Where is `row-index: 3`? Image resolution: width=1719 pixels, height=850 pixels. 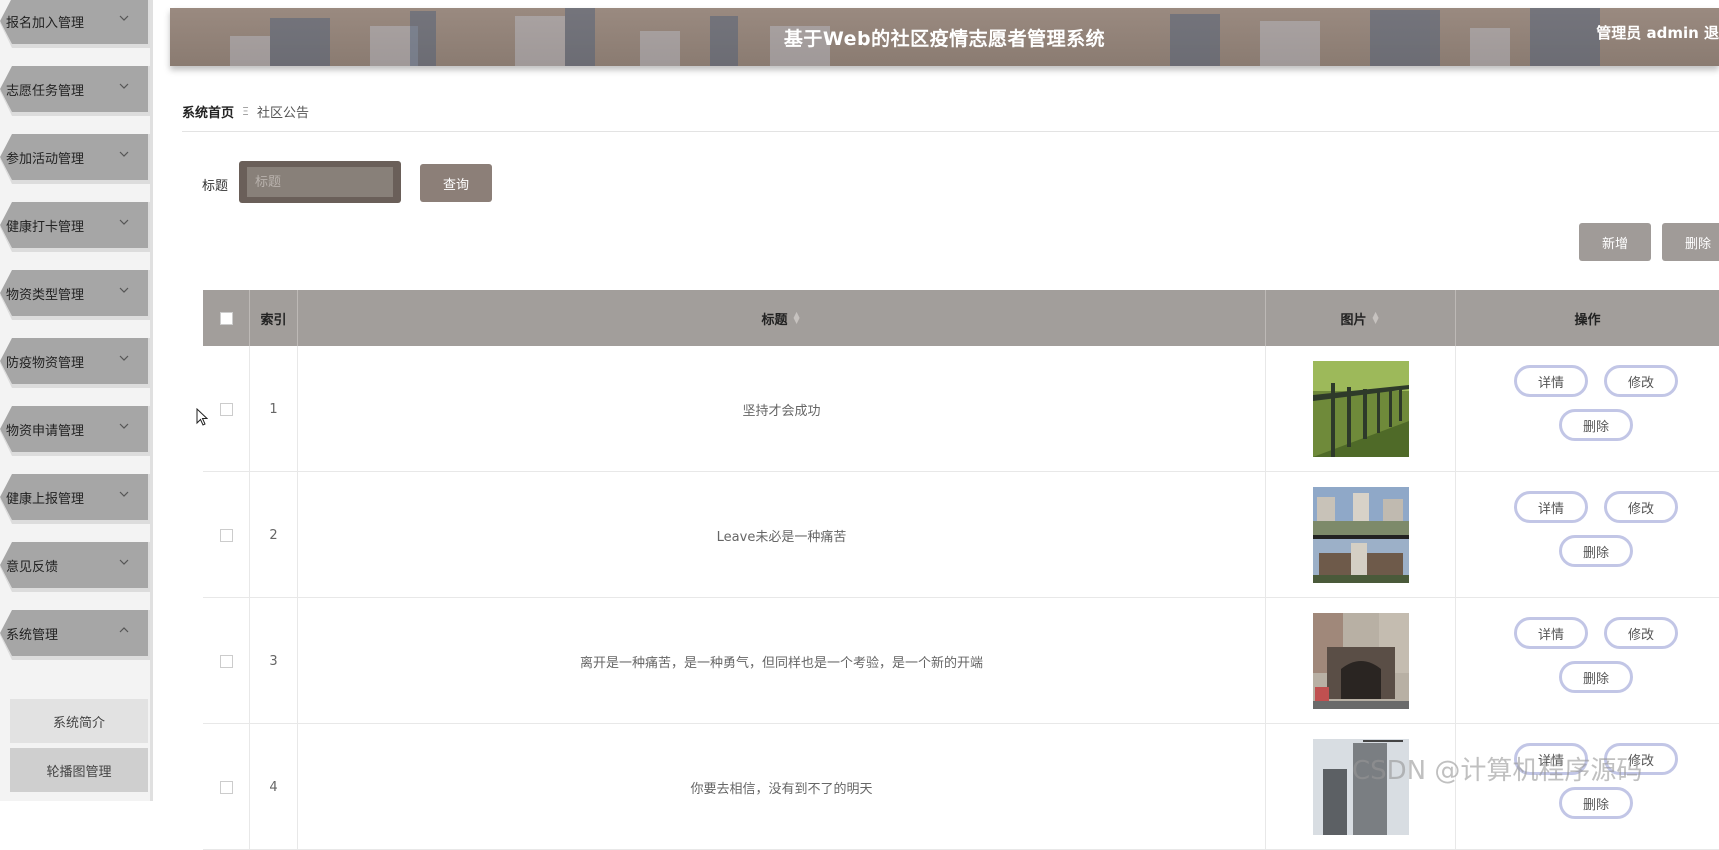
row-index: 3 is located at coordinates (274, 661).